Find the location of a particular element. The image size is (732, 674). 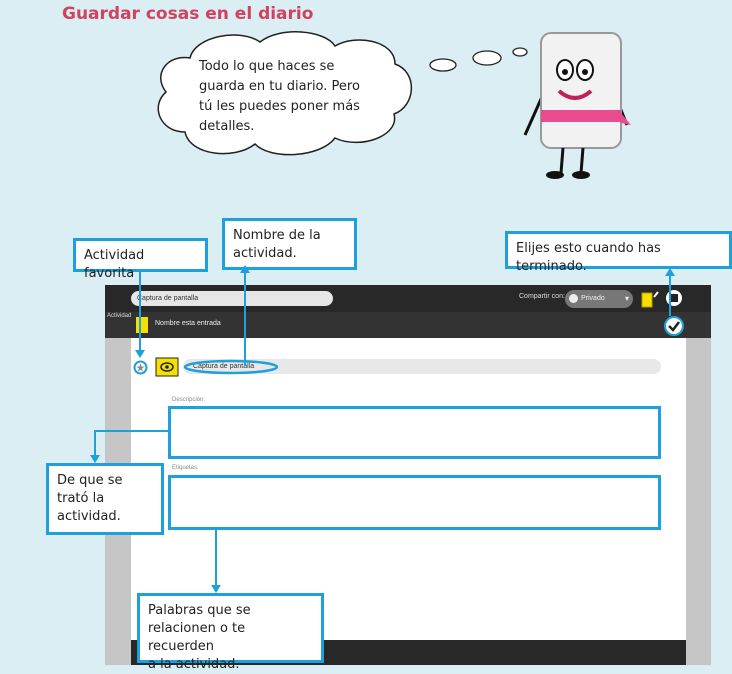

callout-name-line: actividad. is located at coordinates (265, 253).